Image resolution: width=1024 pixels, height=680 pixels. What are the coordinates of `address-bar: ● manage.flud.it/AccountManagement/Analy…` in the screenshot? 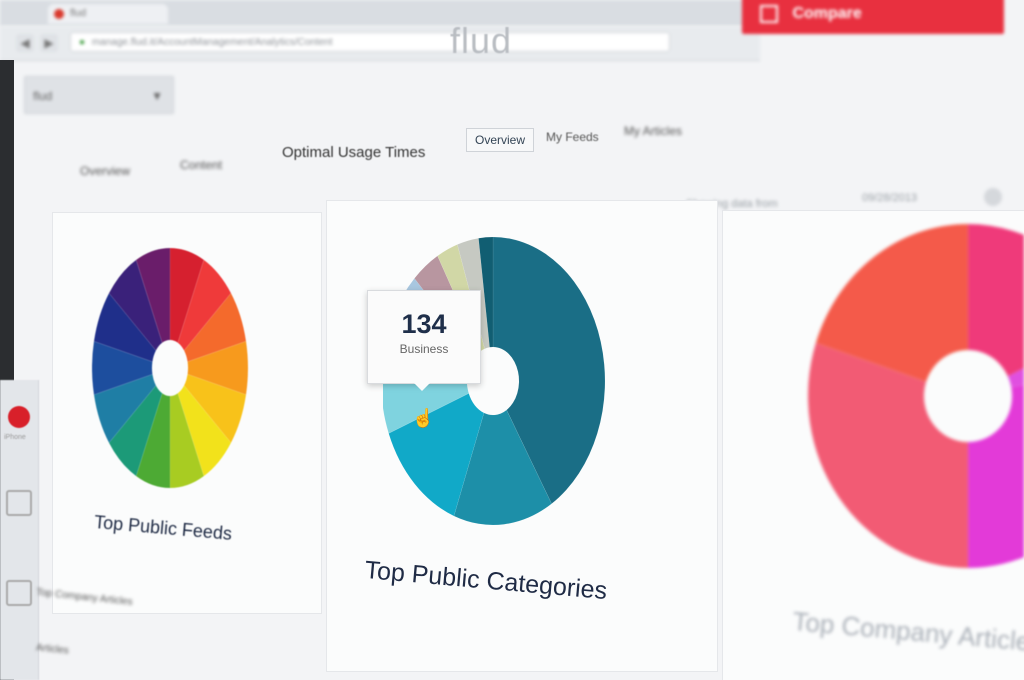 It's located at (370, 42).